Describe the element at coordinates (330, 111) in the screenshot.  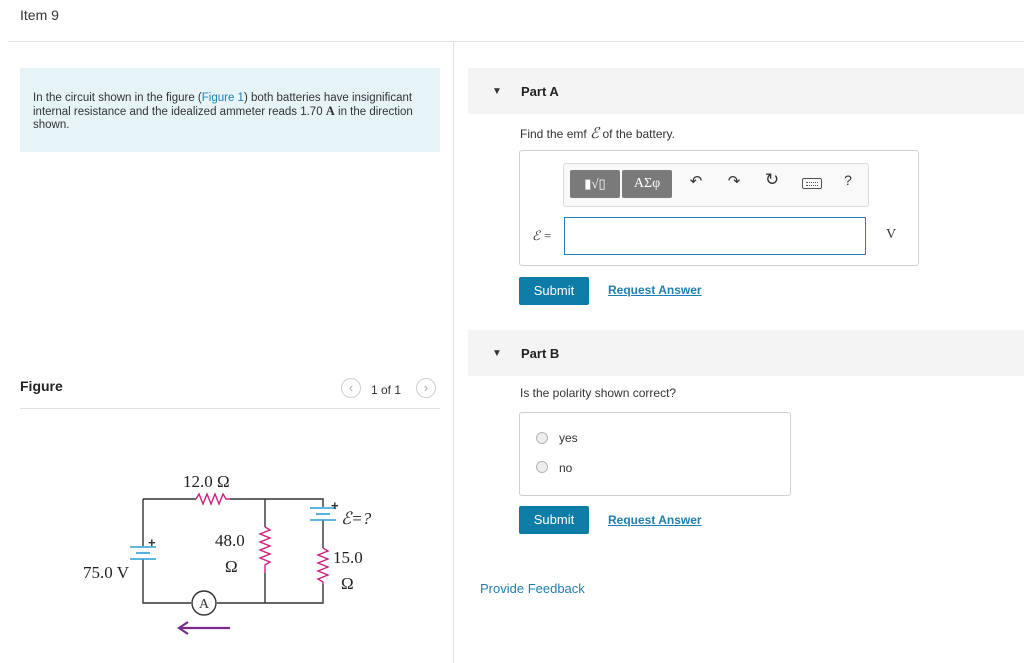
I see `intro-unit: A` at that location.